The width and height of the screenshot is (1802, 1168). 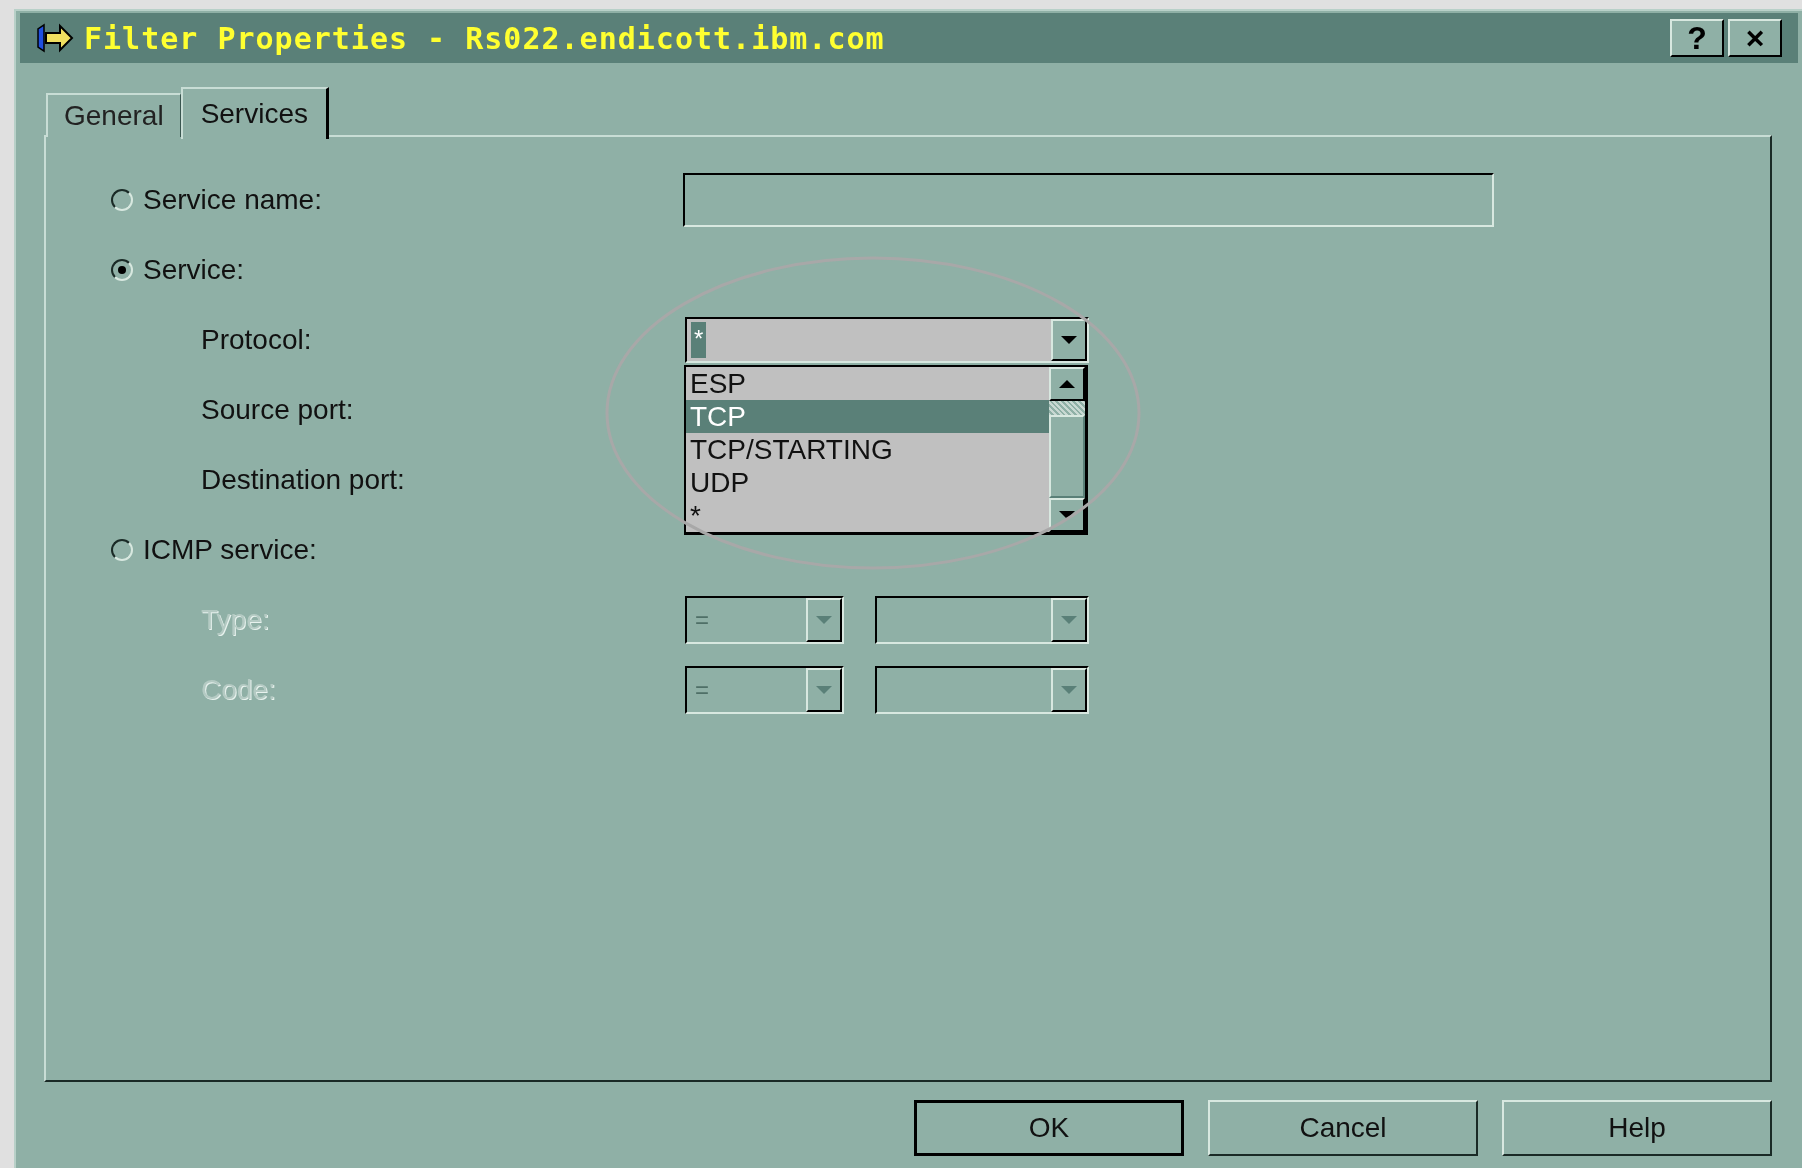 I want to click on dialog-button: OK, so click(x=1049, y=1128).